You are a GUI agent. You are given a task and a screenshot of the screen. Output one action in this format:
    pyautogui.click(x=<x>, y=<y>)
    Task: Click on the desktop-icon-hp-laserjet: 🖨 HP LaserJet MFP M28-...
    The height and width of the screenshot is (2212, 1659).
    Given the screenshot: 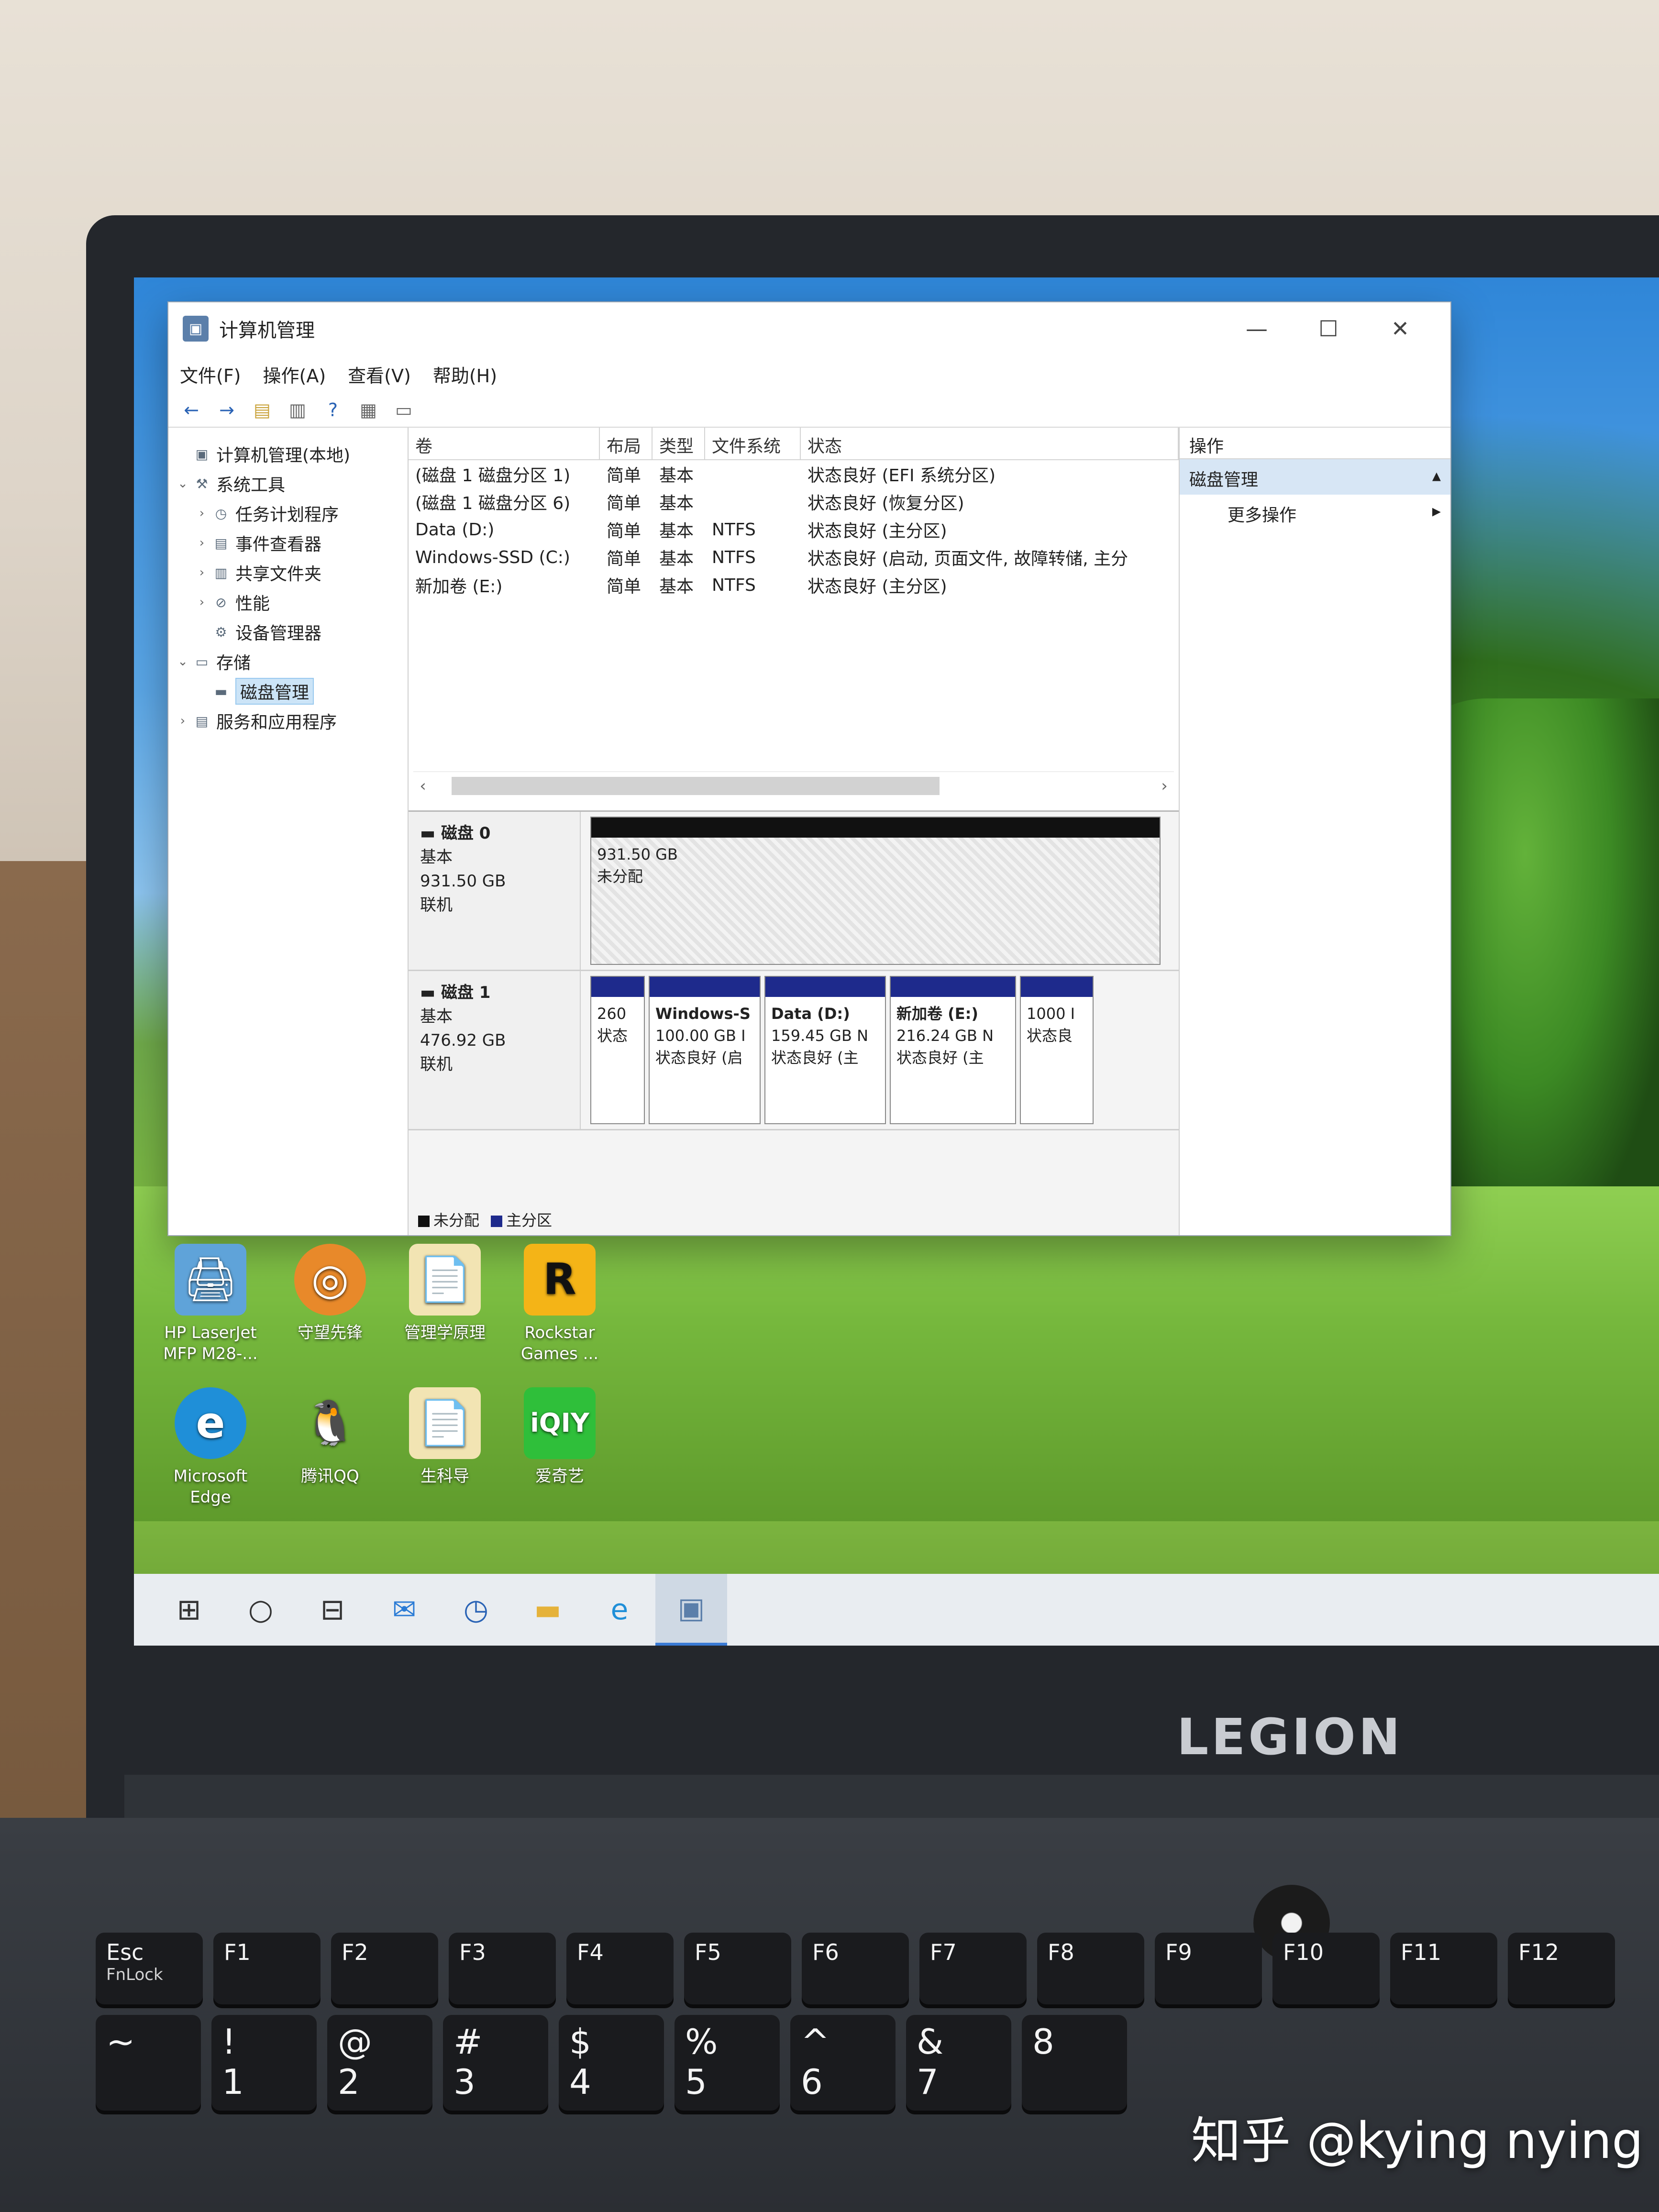 What is the action you would take?
    pyautogui.click(x=210, y=1304)
    